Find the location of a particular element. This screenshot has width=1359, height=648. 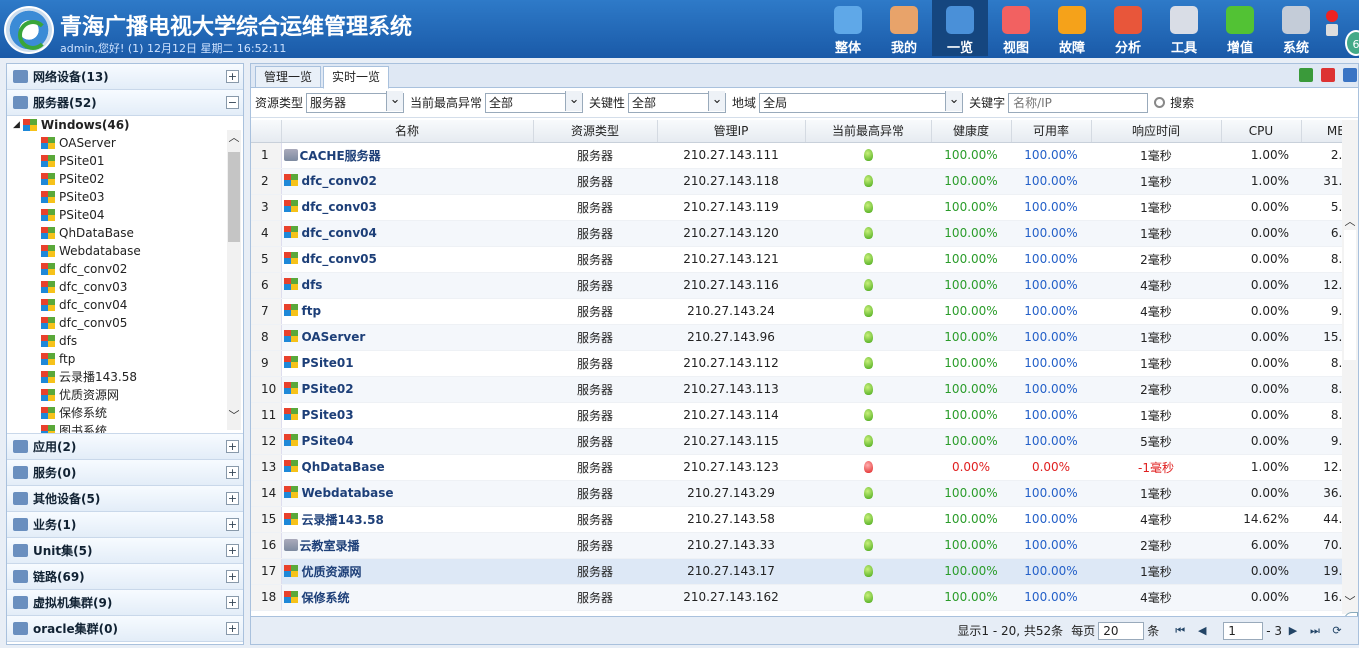

resource-name: CACHE服务器 is located at coordinates (340, 156).